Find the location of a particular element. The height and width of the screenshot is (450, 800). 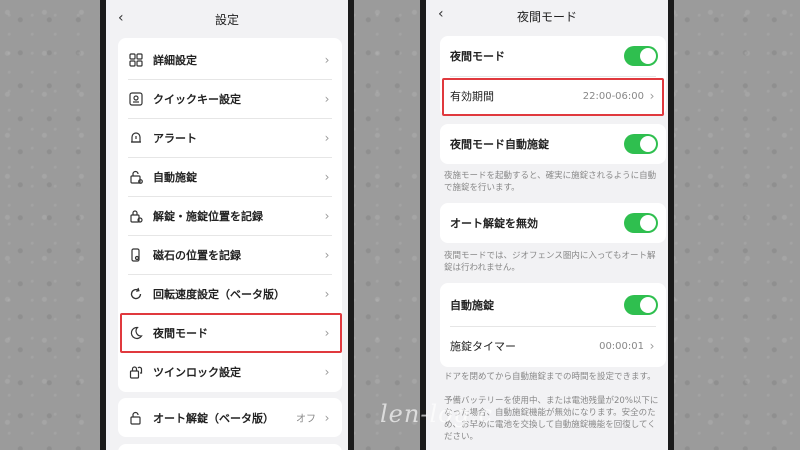

night-mode-toggle-row: 夜間モード is located at coordinates (553, 56).